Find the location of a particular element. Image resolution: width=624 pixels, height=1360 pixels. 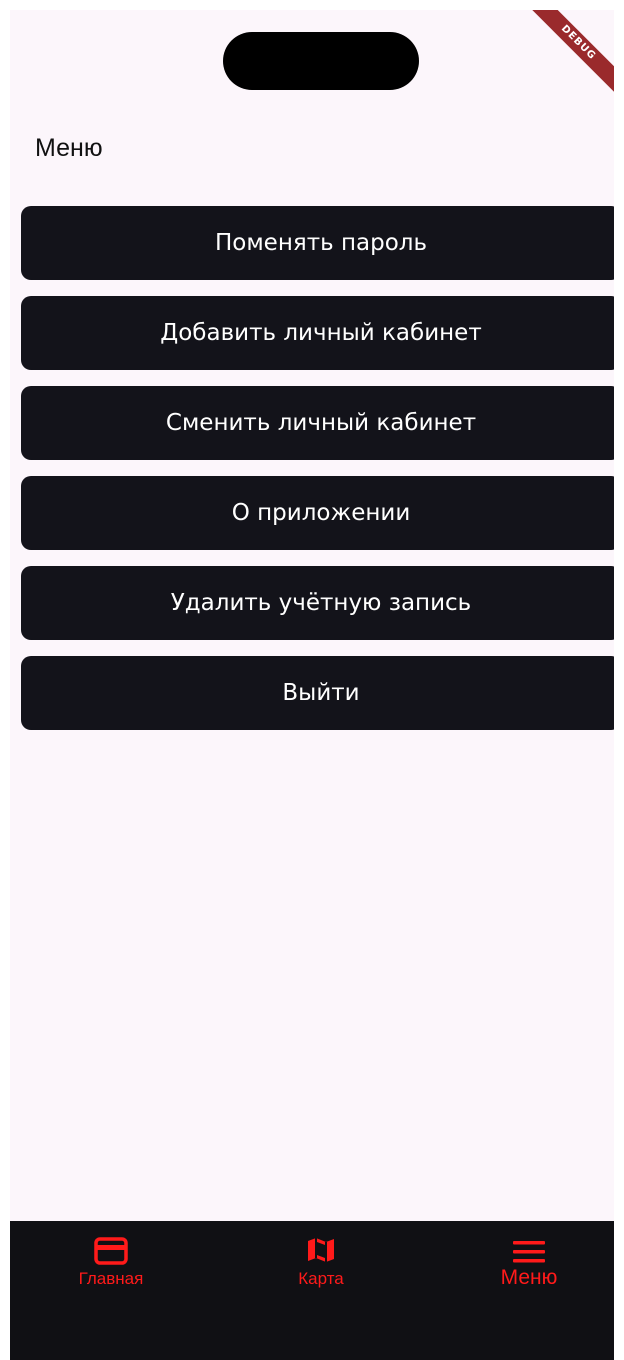

debug-banner: DEBUG is located at coordinates (554, 70).